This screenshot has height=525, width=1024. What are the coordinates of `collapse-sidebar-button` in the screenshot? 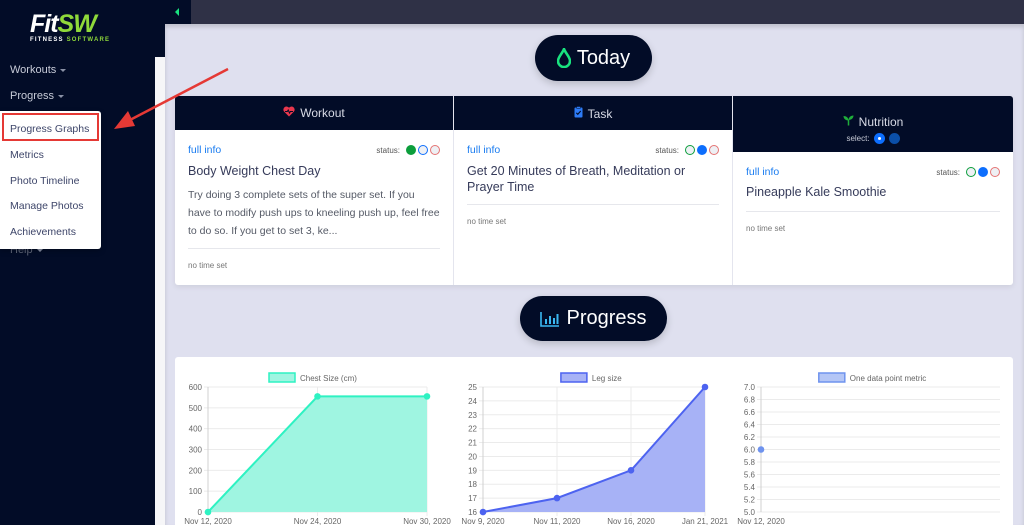 It's located at (178, 12).